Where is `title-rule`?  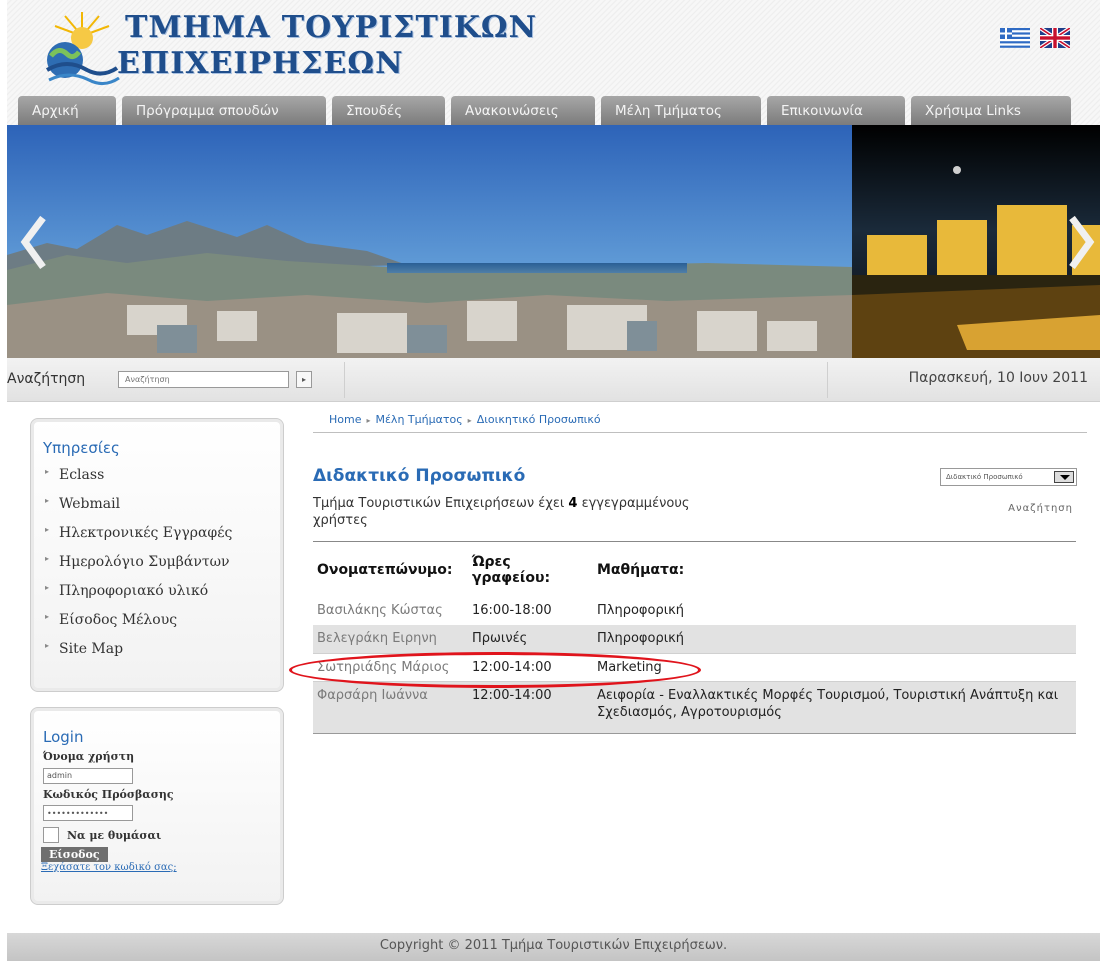 title-rule is located at coordinates (694, 541).